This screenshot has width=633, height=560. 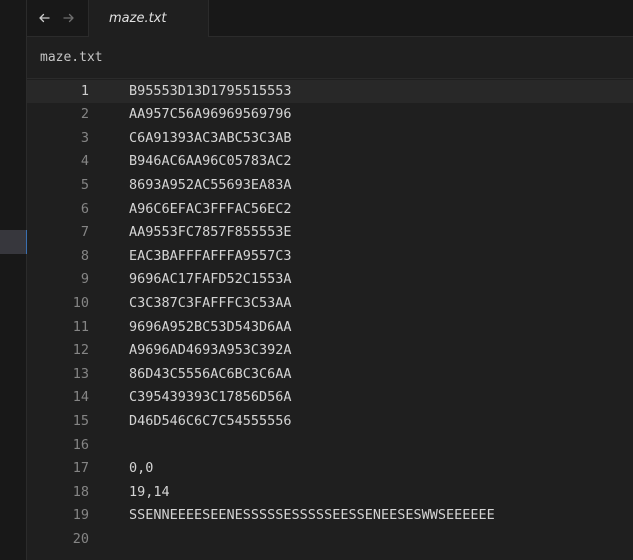 What do you see at coordinates (84, 184) in the screenshot?
I see `line-number: 5` at bounding box center [84, 184].